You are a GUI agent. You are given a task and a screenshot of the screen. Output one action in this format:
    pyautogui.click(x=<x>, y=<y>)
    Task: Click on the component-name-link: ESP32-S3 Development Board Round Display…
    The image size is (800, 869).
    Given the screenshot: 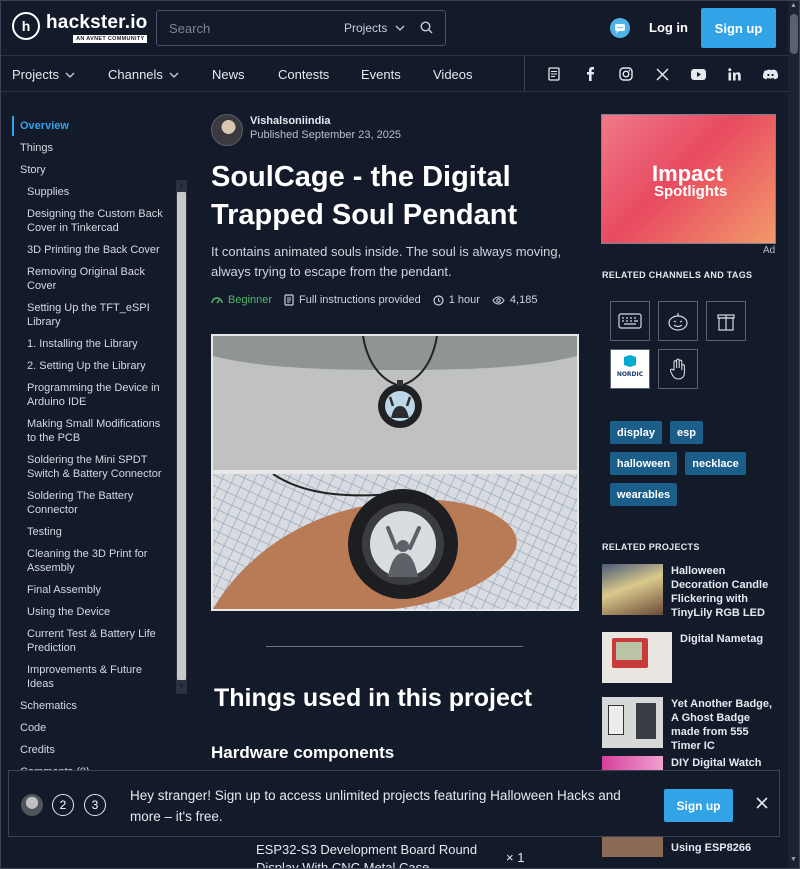 What is the action you would take?
    pyautogui.click(x=376, y=855)
    